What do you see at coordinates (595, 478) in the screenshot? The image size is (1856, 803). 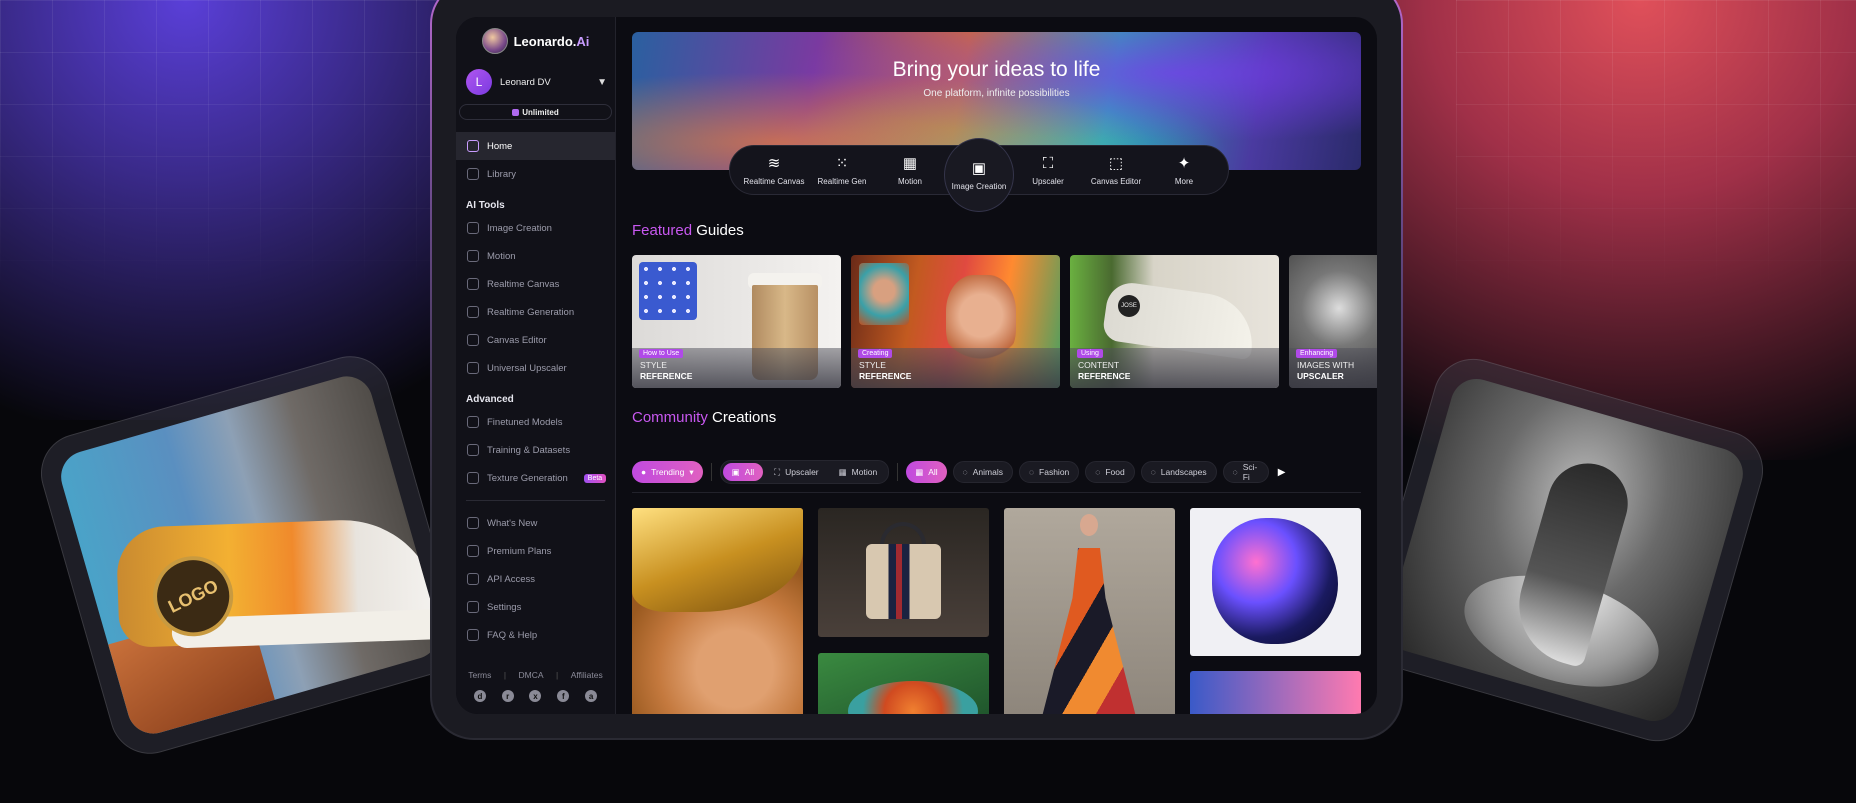 I see `beta-badge: Beta` at bounding box center [595, 478].